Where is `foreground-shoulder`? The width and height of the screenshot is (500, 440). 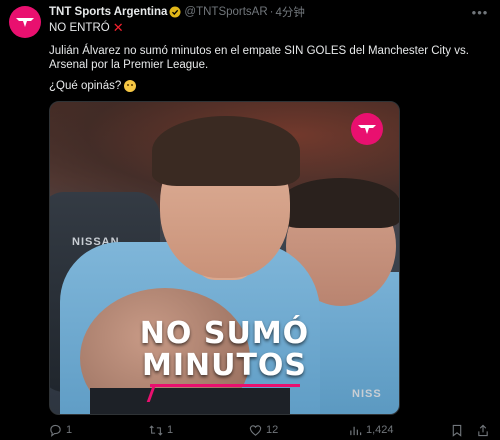
foreground-shoulder is located at coordinates (190, 401).